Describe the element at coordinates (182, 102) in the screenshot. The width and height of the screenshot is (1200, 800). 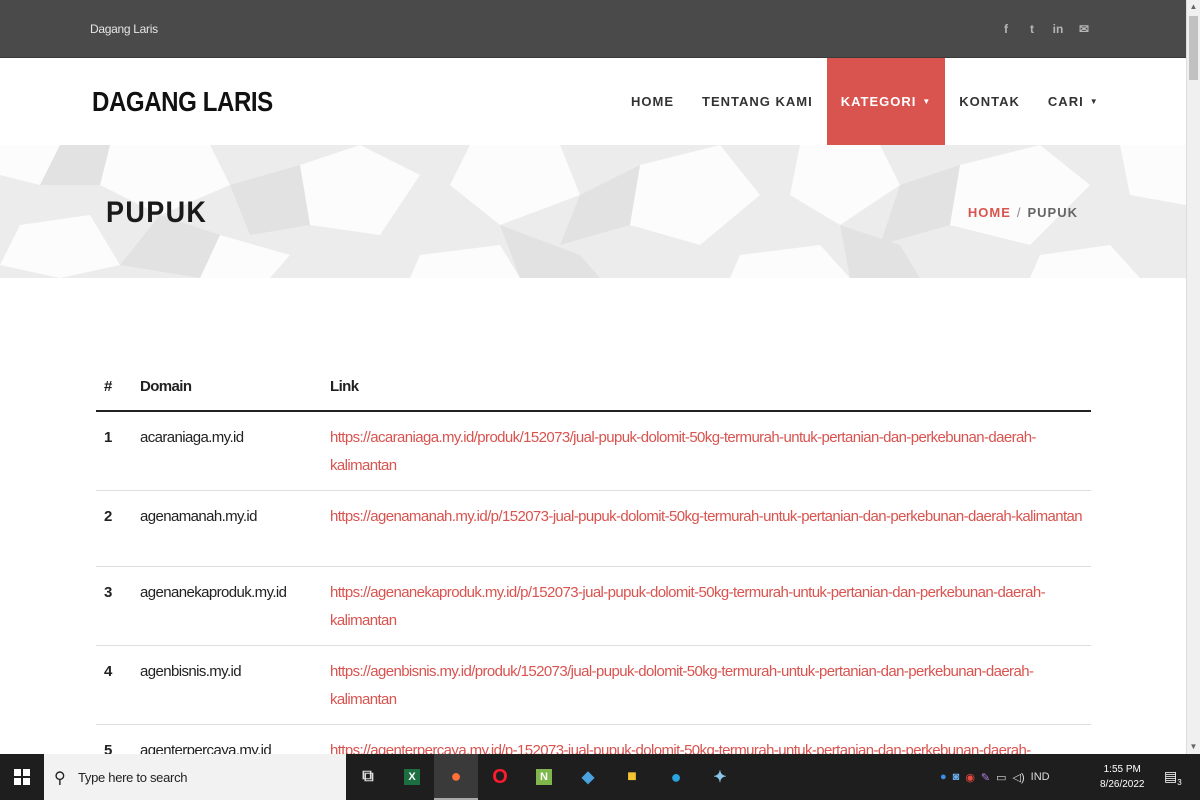
I see `brand-logo: DAGANG LARIS` at that location.